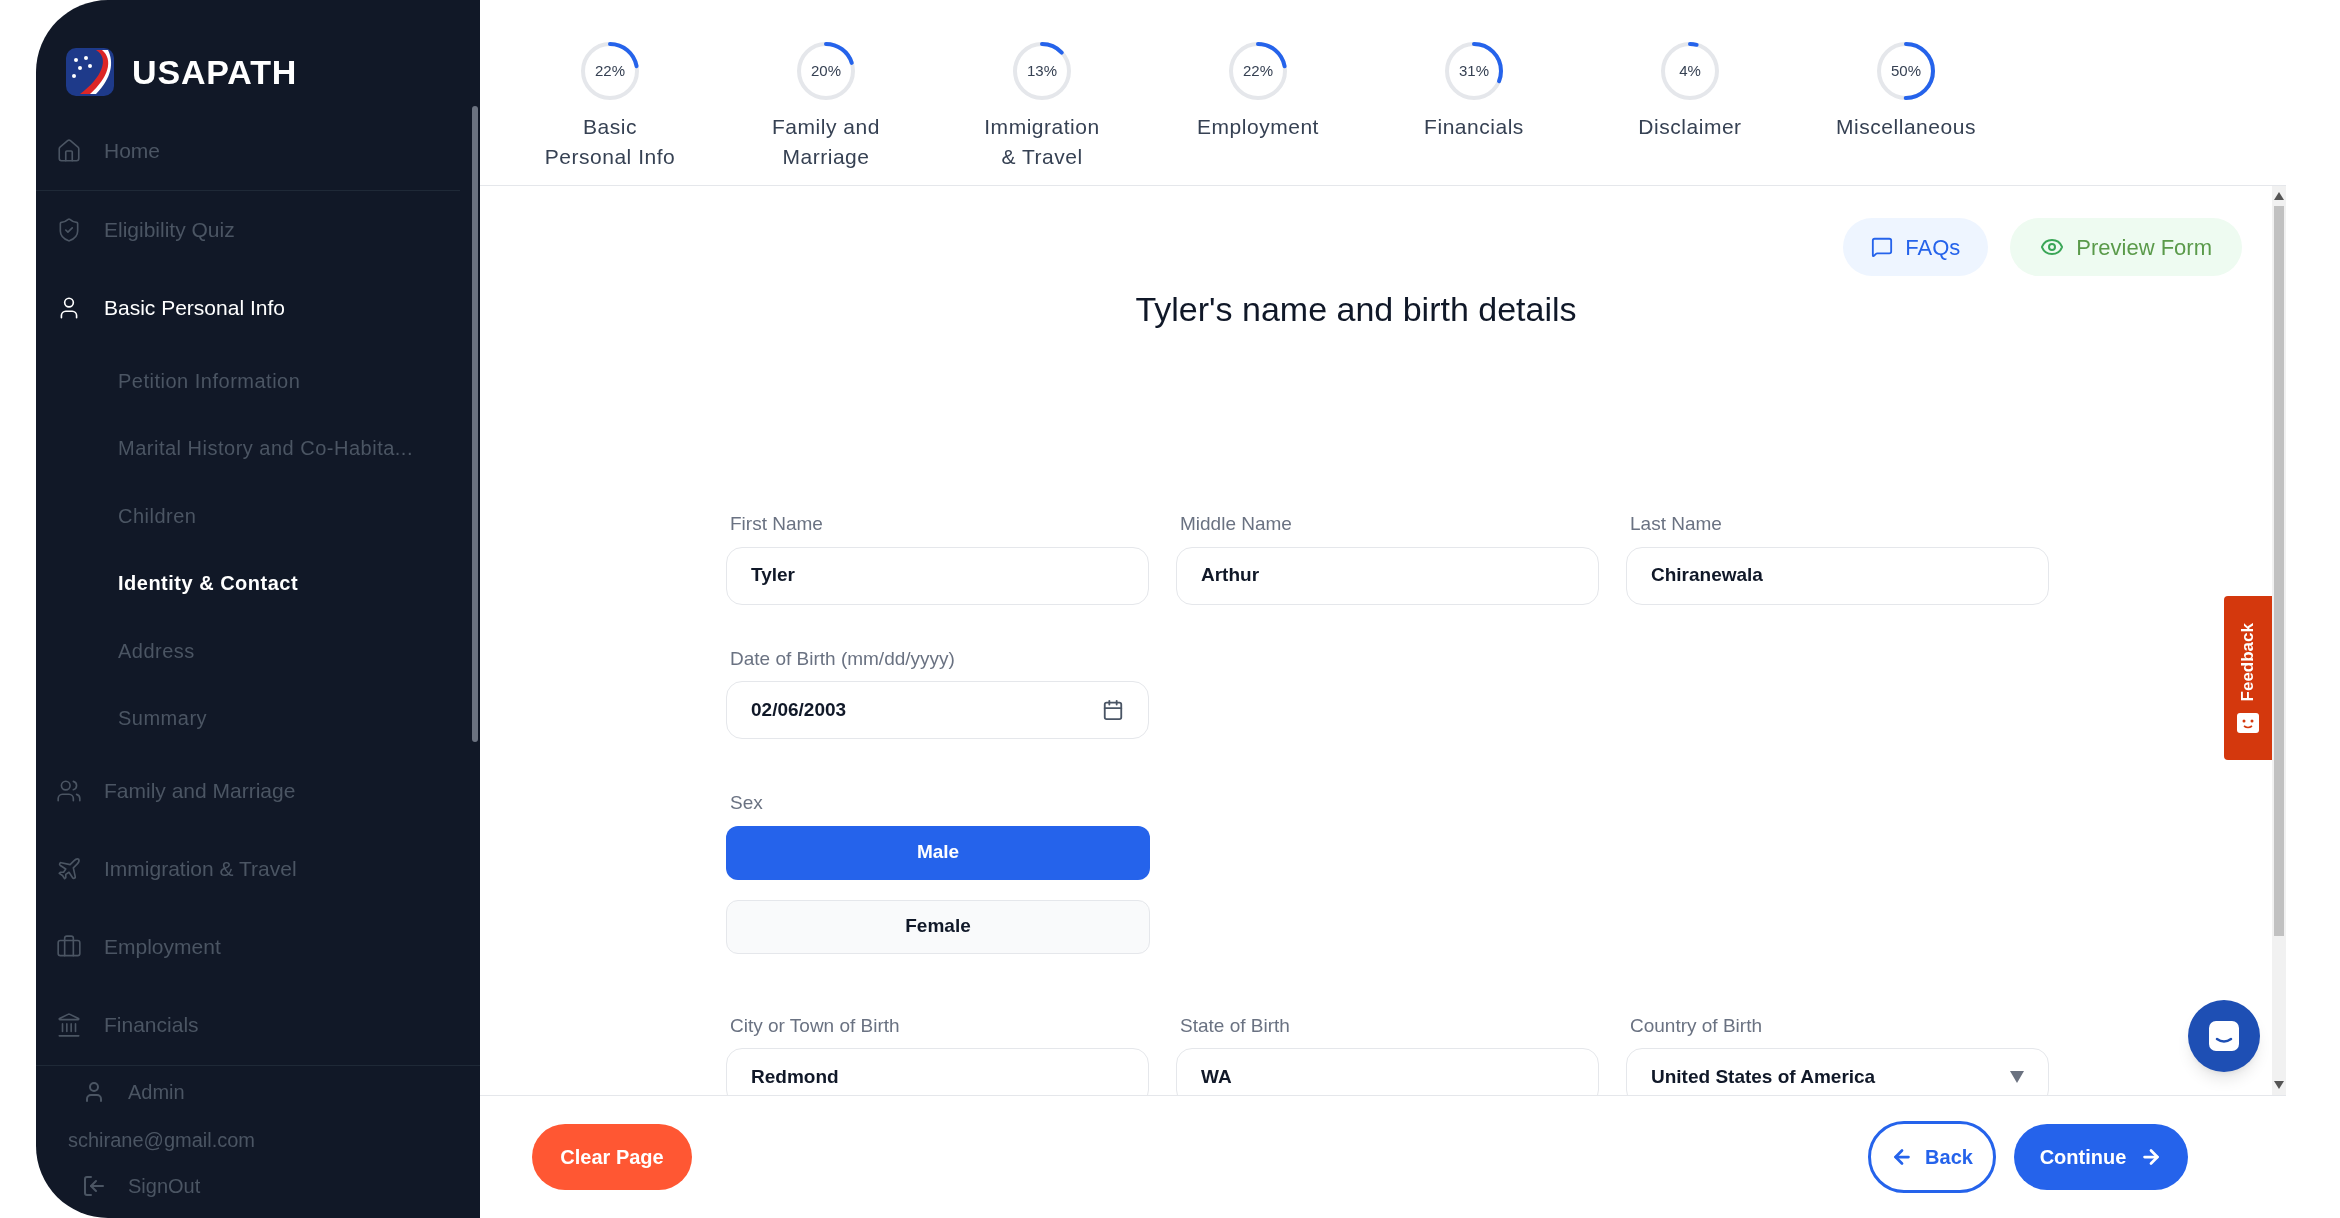 The height and width of the screenshot is (1218, 2340). Describe the element at coordinates (746, 803) in the screenshot. I see `field-label: Sex` at that location.